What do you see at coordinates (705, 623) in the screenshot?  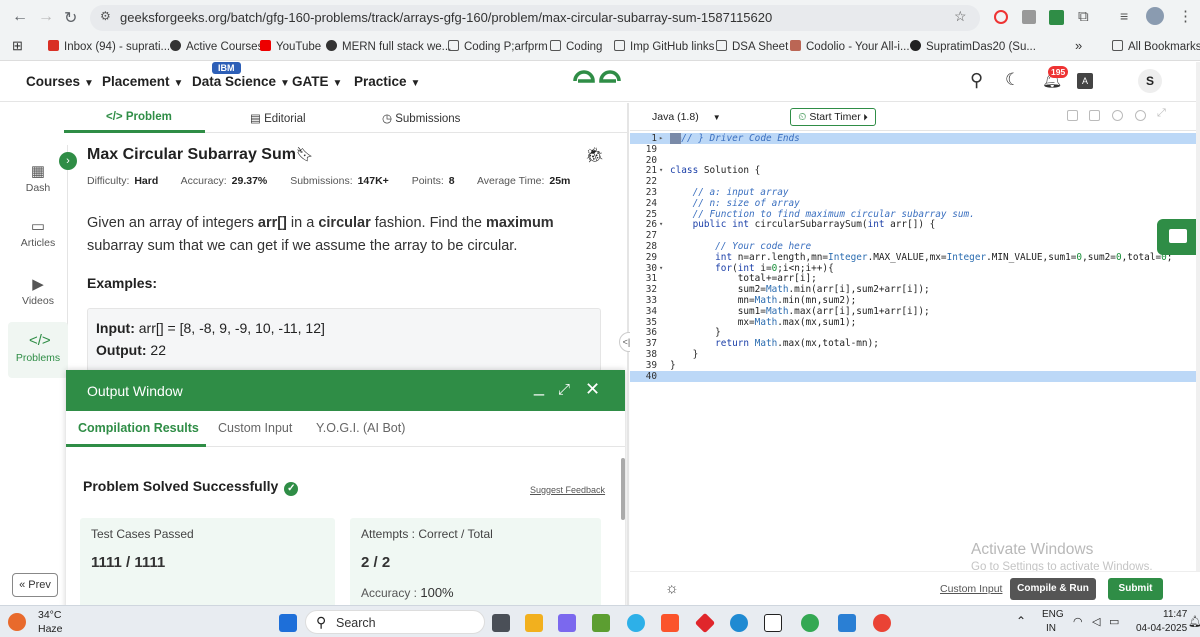 I see `app-red-icon` at bounding box center [705, 623].